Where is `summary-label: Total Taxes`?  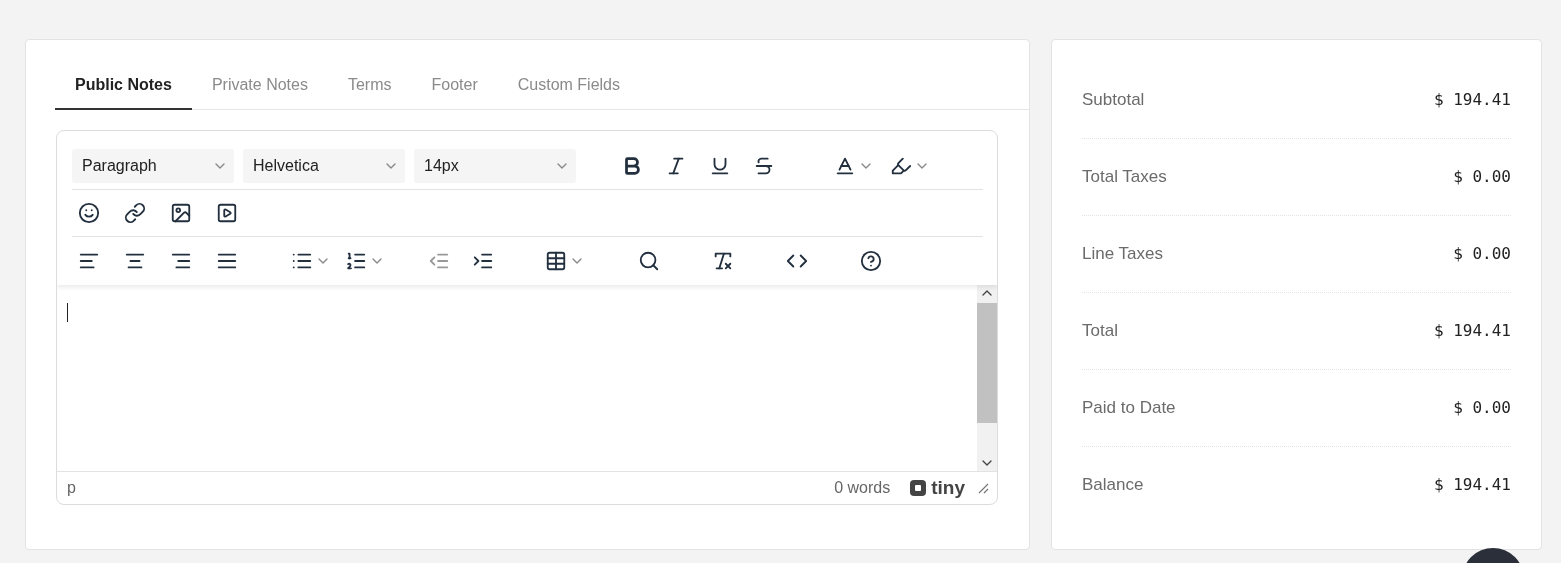 summary-label: Total Taxes is located at coordinates (1124, 176).